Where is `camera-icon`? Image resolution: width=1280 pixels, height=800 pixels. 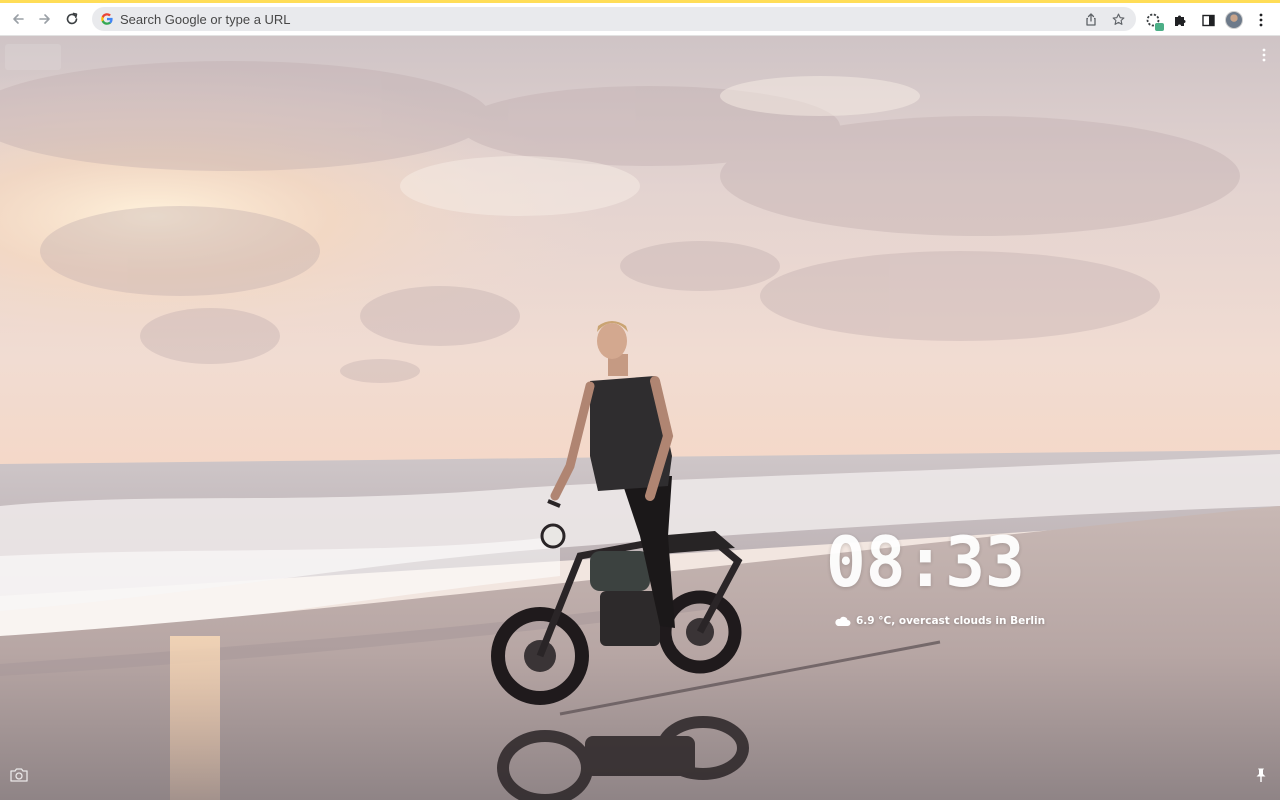
camera-icon is located at coordinates (19, 775).